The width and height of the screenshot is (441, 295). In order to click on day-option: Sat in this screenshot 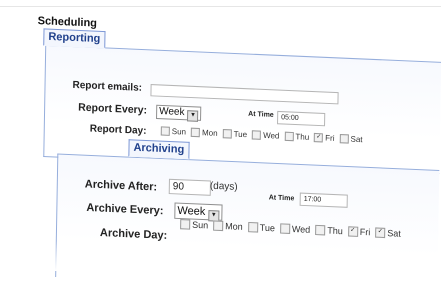, I will do `click(351, 139)`.